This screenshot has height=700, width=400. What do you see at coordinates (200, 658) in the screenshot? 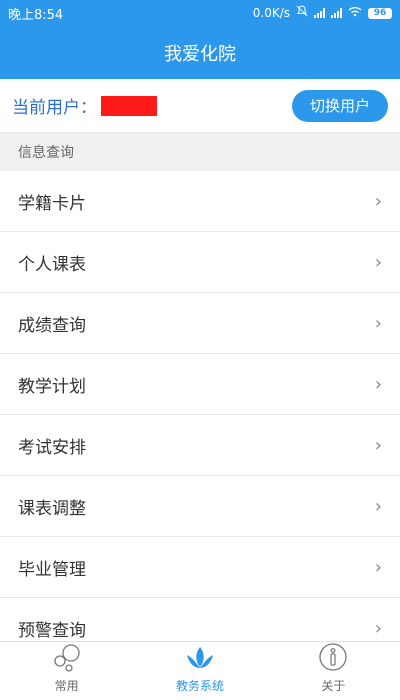
I see `lotus-icon` at bounding box center [200, 658].